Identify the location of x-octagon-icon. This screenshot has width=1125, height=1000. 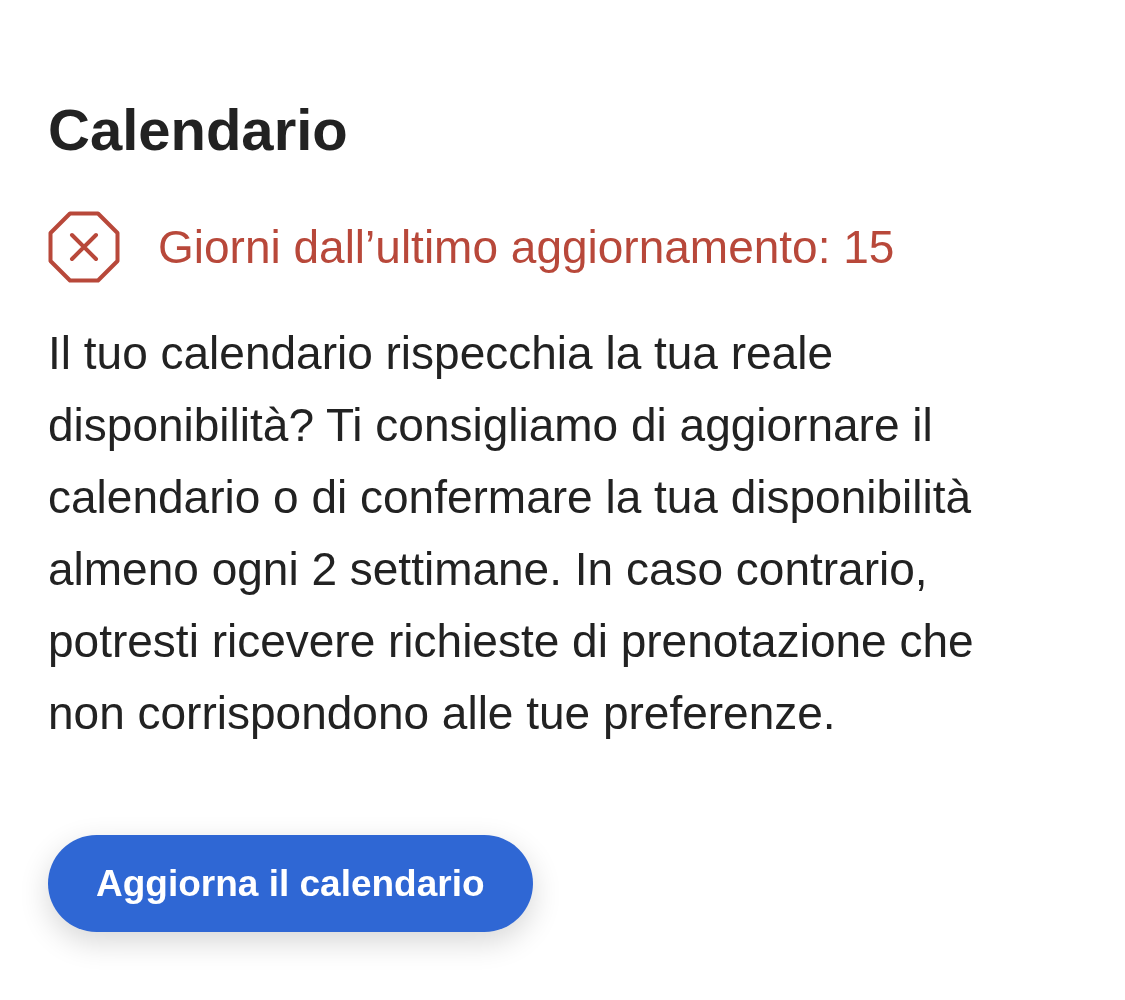
(84, 247).